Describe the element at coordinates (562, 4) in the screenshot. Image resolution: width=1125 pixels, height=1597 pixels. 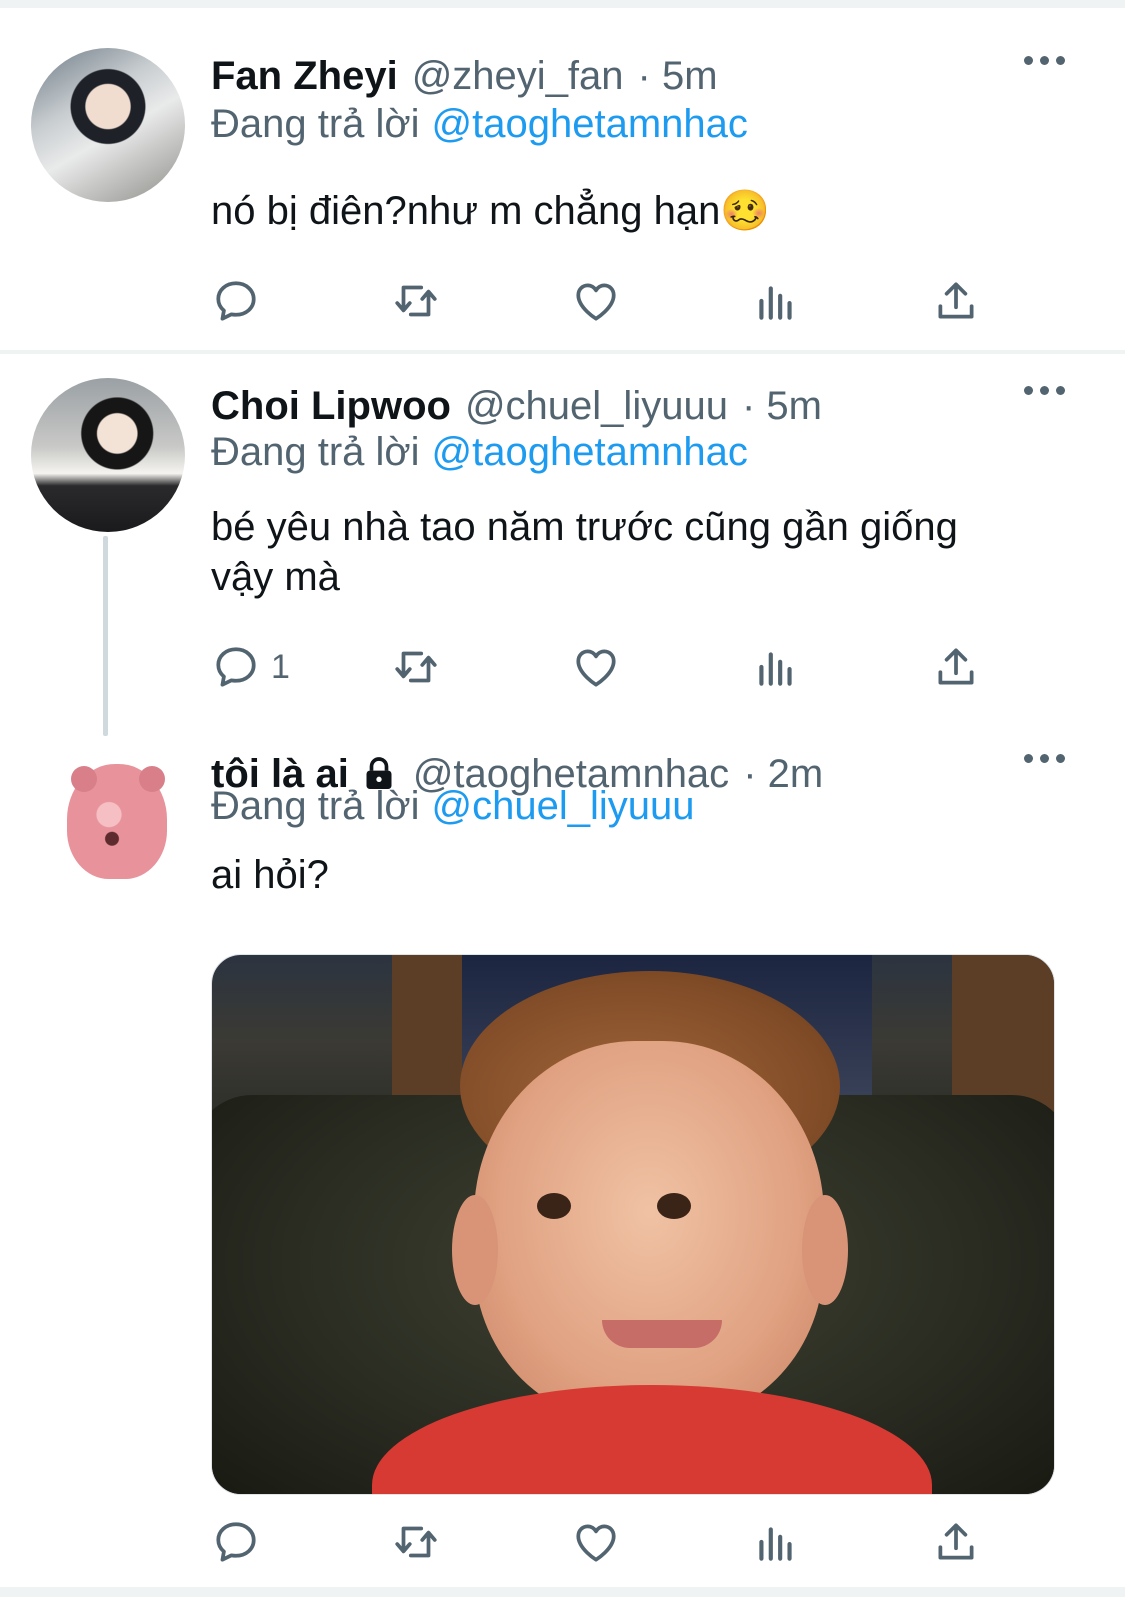
I see `top-divider` at that location.